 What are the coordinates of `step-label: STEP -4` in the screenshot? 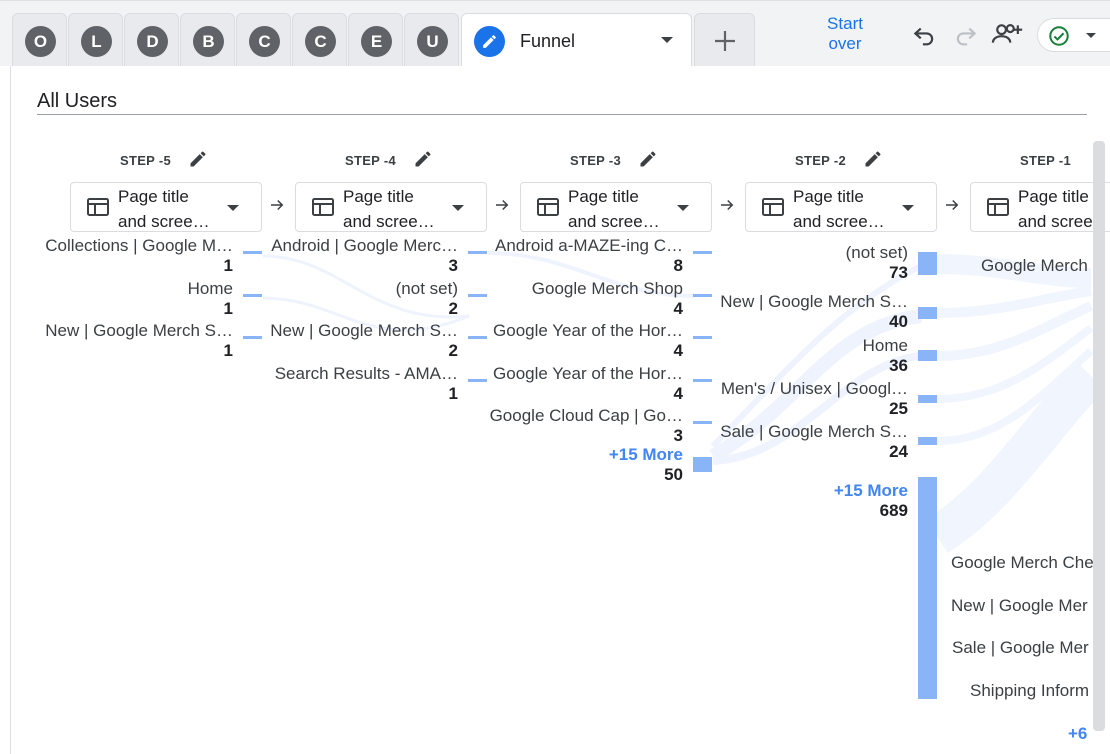 It's located at (410, 159).